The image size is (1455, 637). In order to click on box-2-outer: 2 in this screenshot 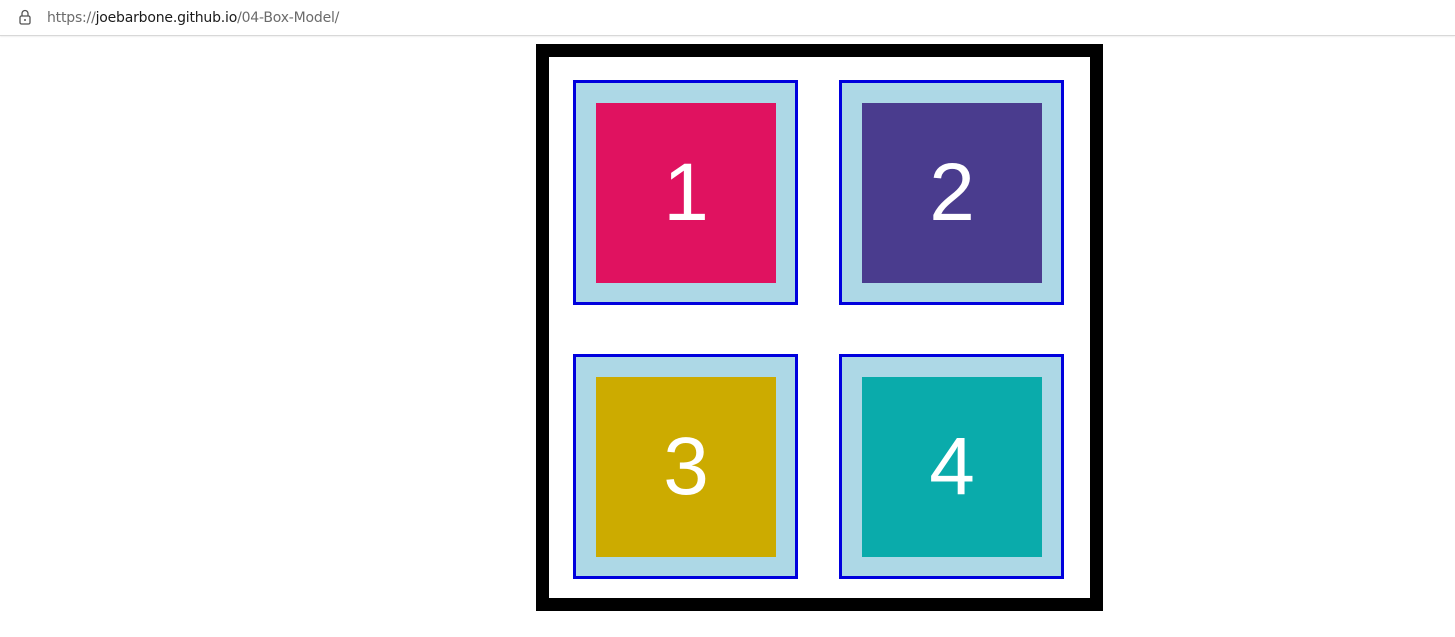, I will do `click(951, 192)`.